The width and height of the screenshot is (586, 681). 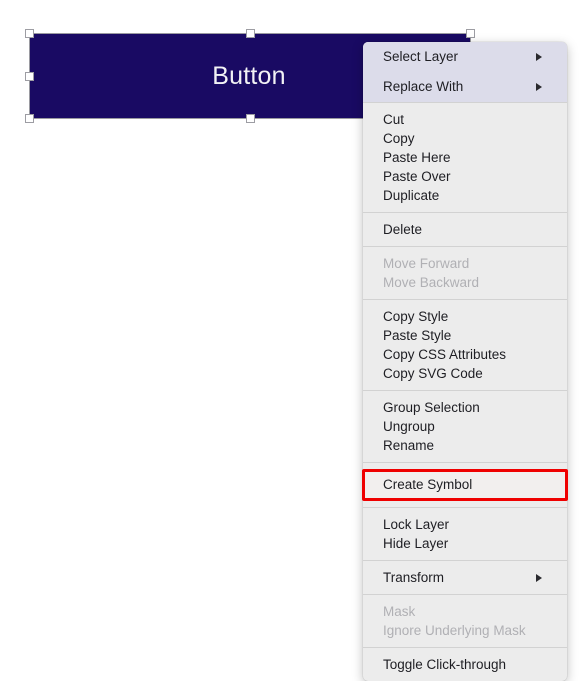 I want to click on menu-section: Select Layer Replace With, so click(x=465, y=72).